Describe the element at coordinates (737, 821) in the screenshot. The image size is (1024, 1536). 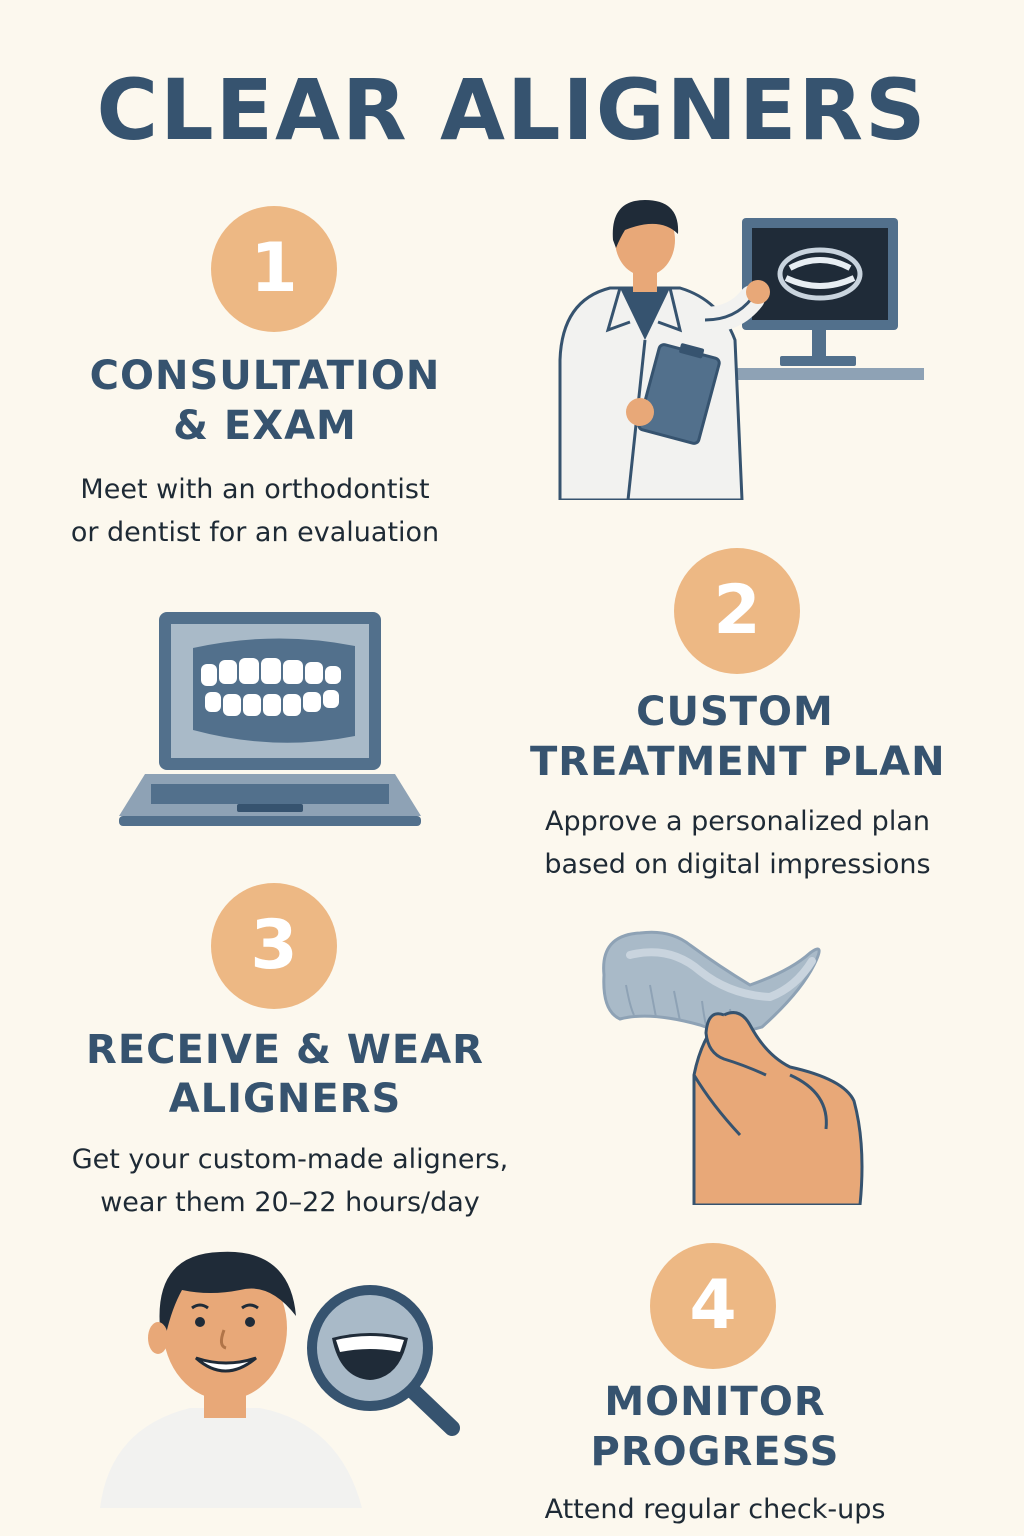
I see `step-2-desc-line1: Approve a personalized plan` at that location.